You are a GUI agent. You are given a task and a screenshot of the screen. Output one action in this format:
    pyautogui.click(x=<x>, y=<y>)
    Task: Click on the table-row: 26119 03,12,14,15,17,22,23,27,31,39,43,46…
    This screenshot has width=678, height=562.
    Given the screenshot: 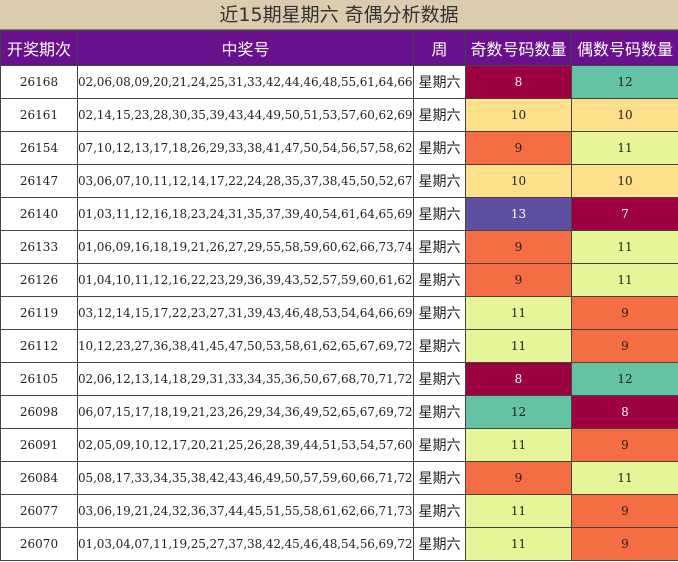 What is the action you would take?
    pyautogui.click(x=339, y=313)
    